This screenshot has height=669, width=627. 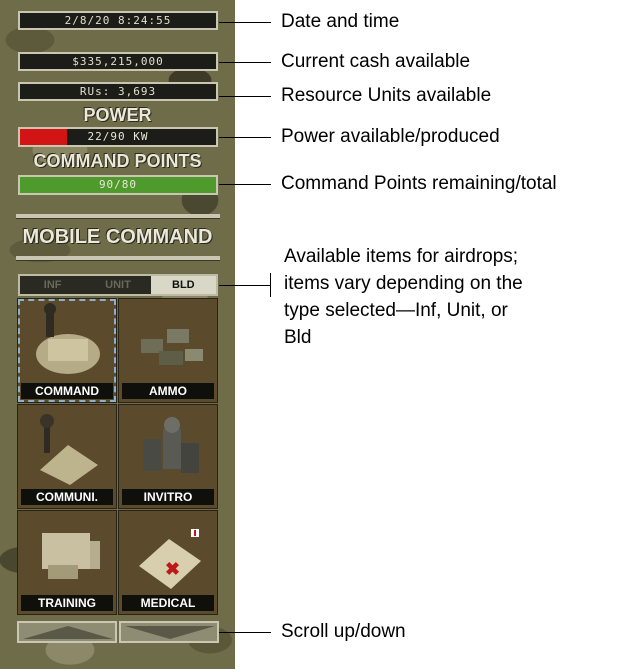 I want to click on mobile-command-title: MOBILE COMMAND, so click(x=117, y=237).